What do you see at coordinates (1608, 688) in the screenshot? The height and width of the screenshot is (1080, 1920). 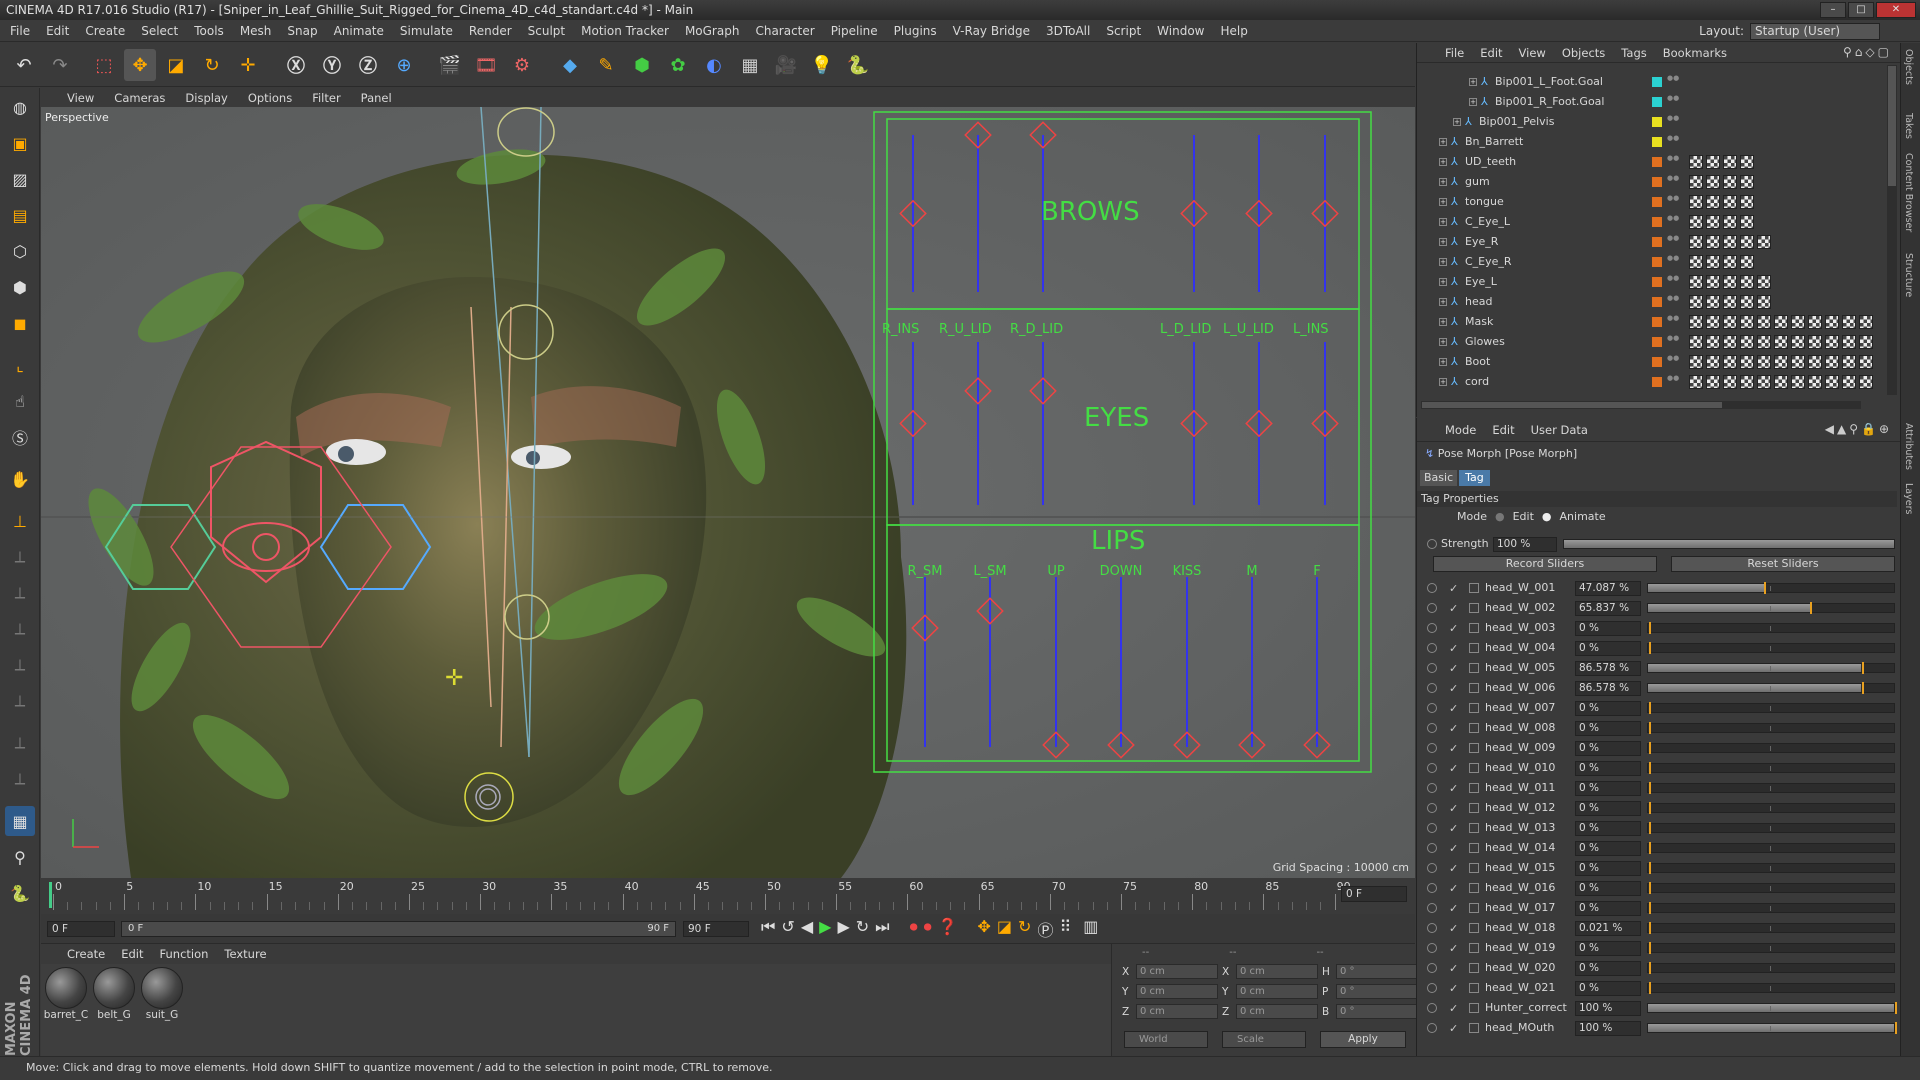 I see `morph-value-field: 86.578 %` at bounding box center [1608, 688].